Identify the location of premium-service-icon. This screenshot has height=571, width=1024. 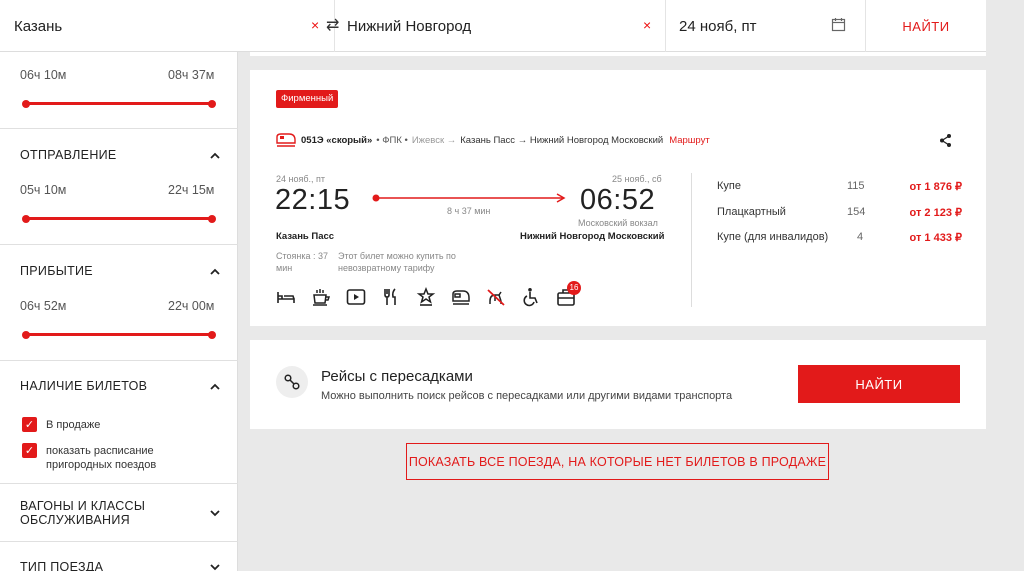
(426, 296).